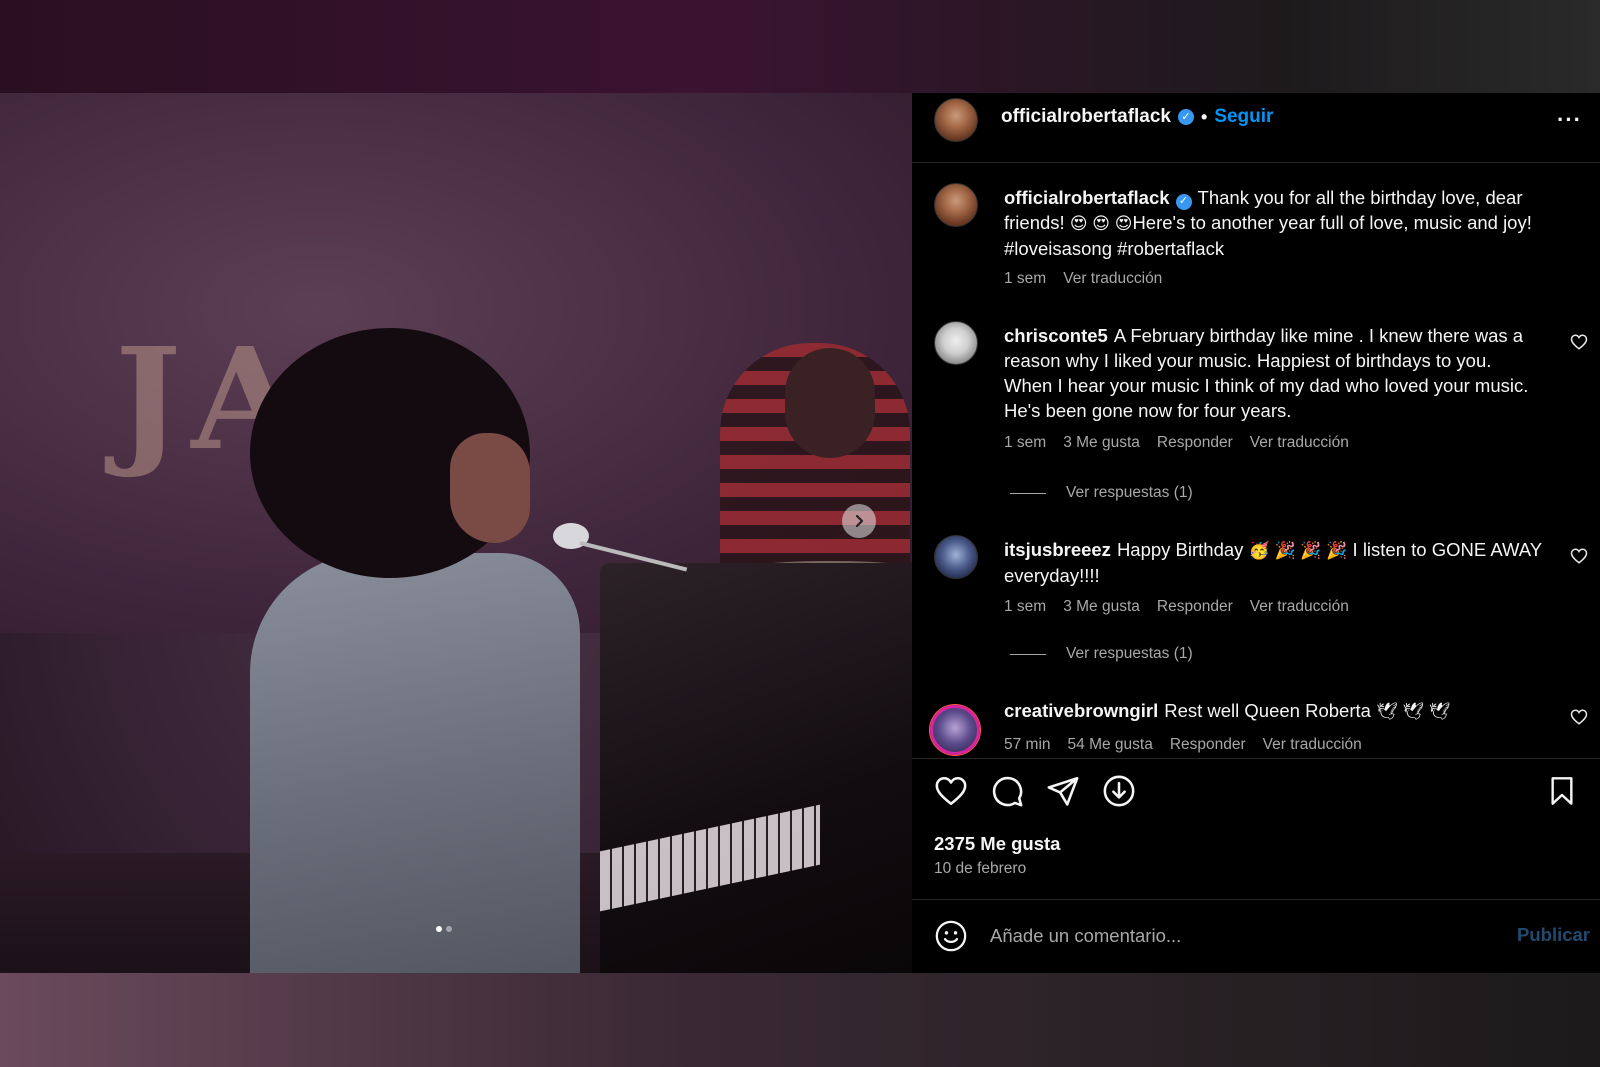 Image resolution: width=1600 pixels, height=1067 pixels. Describe the element at coordinates (951, 936) in the screenshot. I see `emoji-icon` at that location.